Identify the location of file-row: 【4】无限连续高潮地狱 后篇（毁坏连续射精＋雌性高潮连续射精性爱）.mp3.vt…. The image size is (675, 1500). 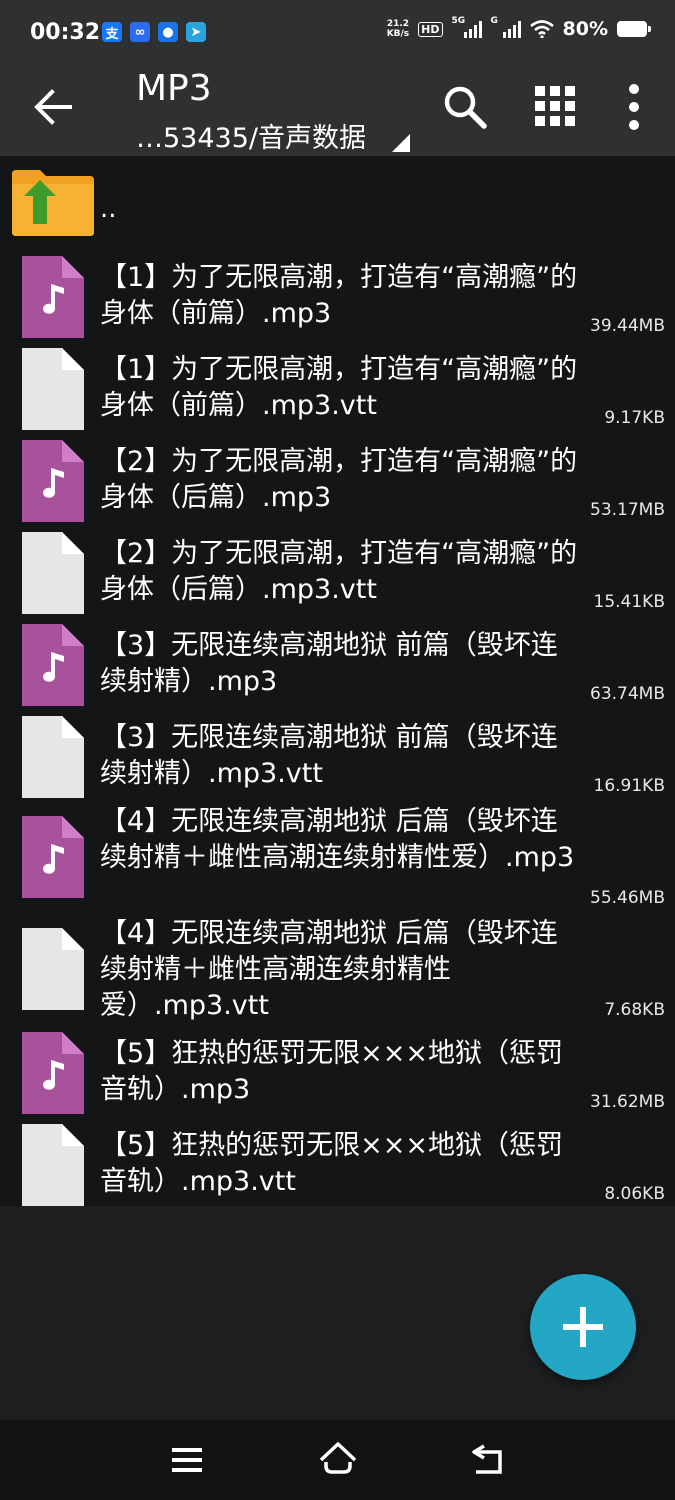
(337, 970).